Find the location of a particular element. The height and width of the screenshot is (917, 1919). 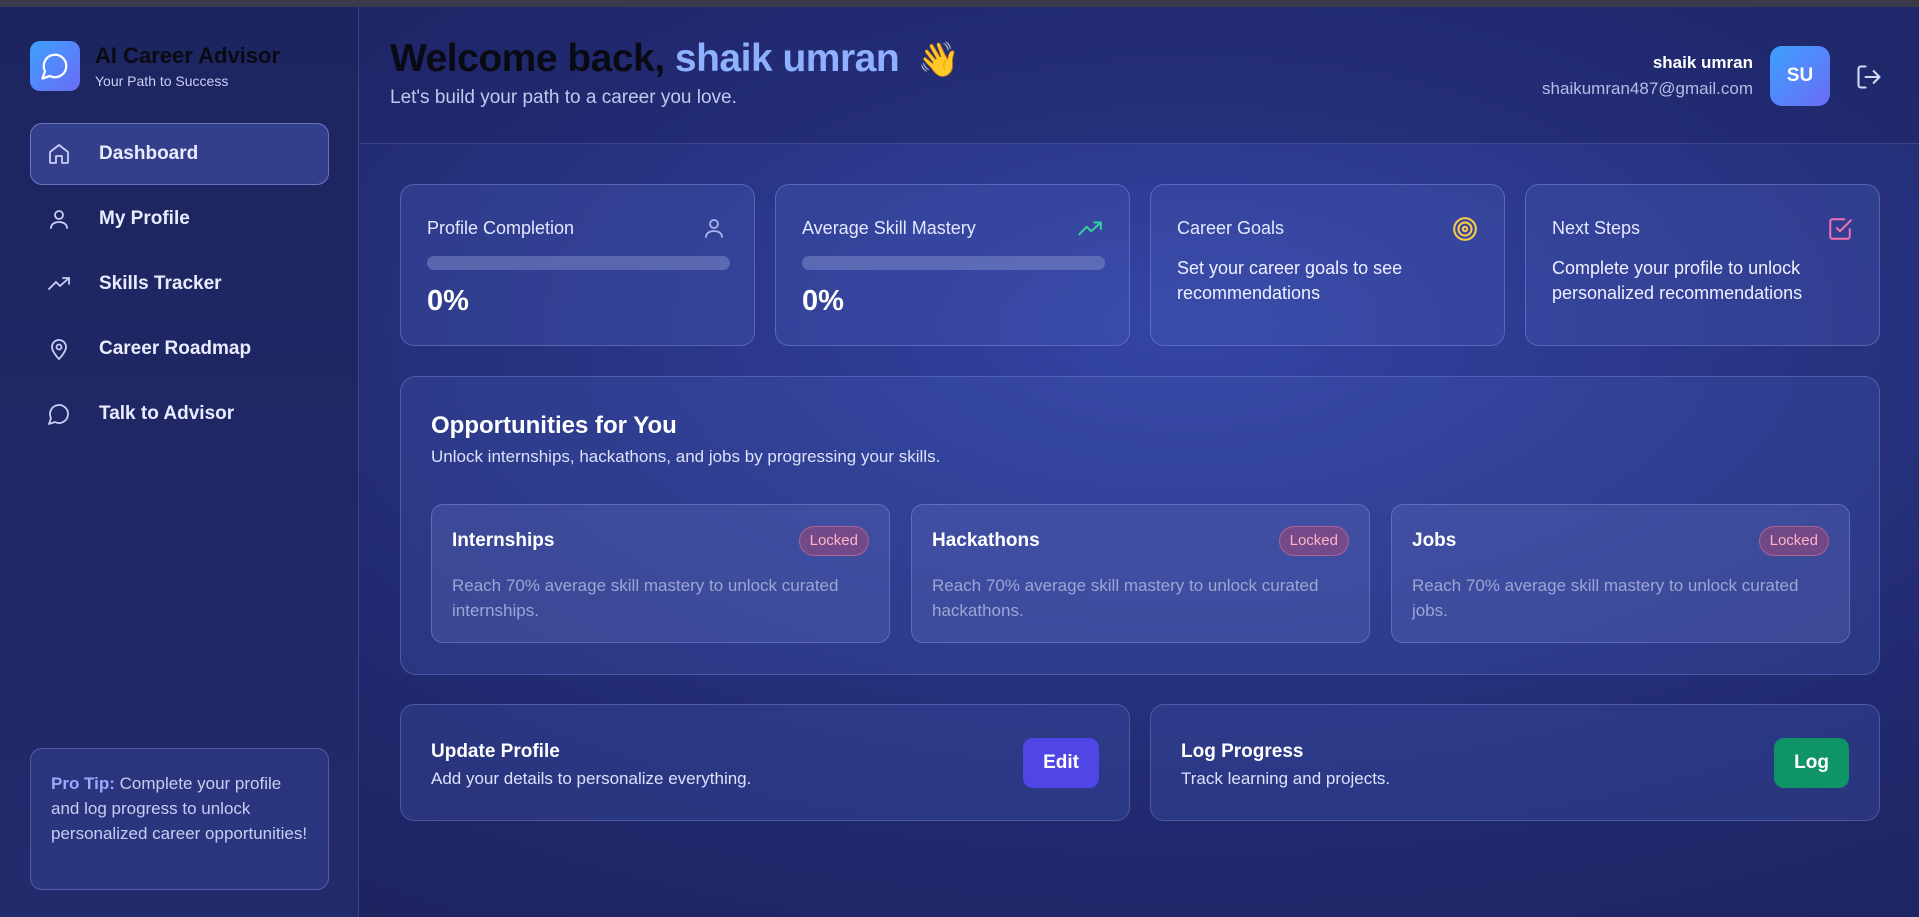

opportunities-title: Opportunities for You is located at coordinates (554, 425).